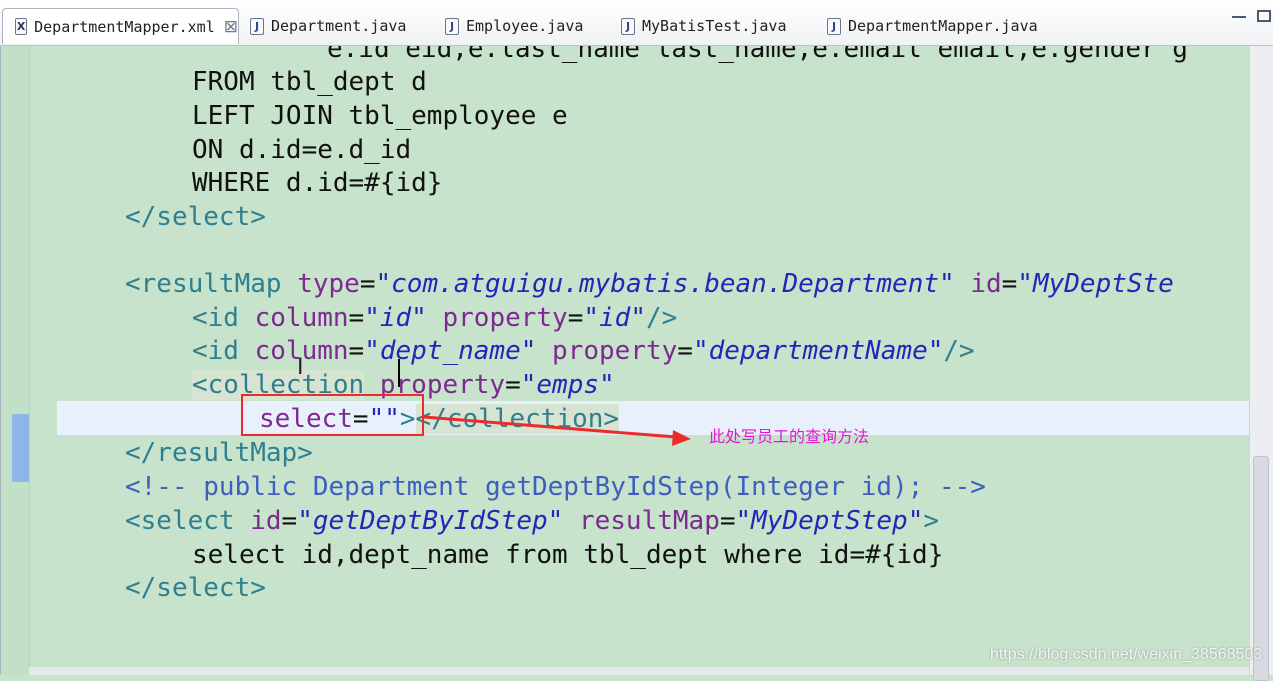 This screenshot has height=681, width=1273. I want to click on watermark: https://blog.csdn.net/weixin_38568503, so click(1126, 654).